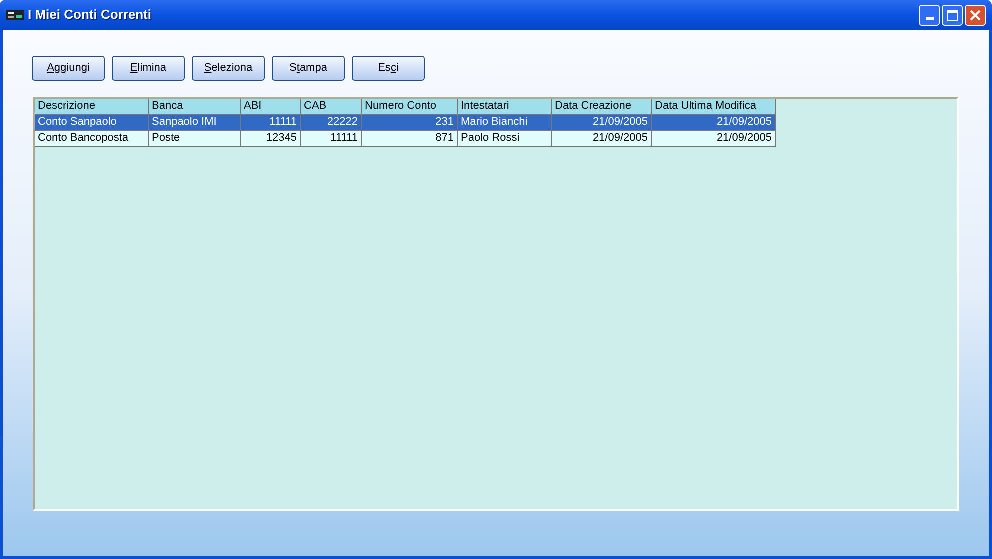 This screenshot has width=992, height=559. Describe the element at coordinates (405, 123) in the screenshot. I see `table-row: Conto Sanpaolo Sanpaolo IMI 11111 22222 231 Mario Bianchi 21/09/2005 21/09/2005` at that location.